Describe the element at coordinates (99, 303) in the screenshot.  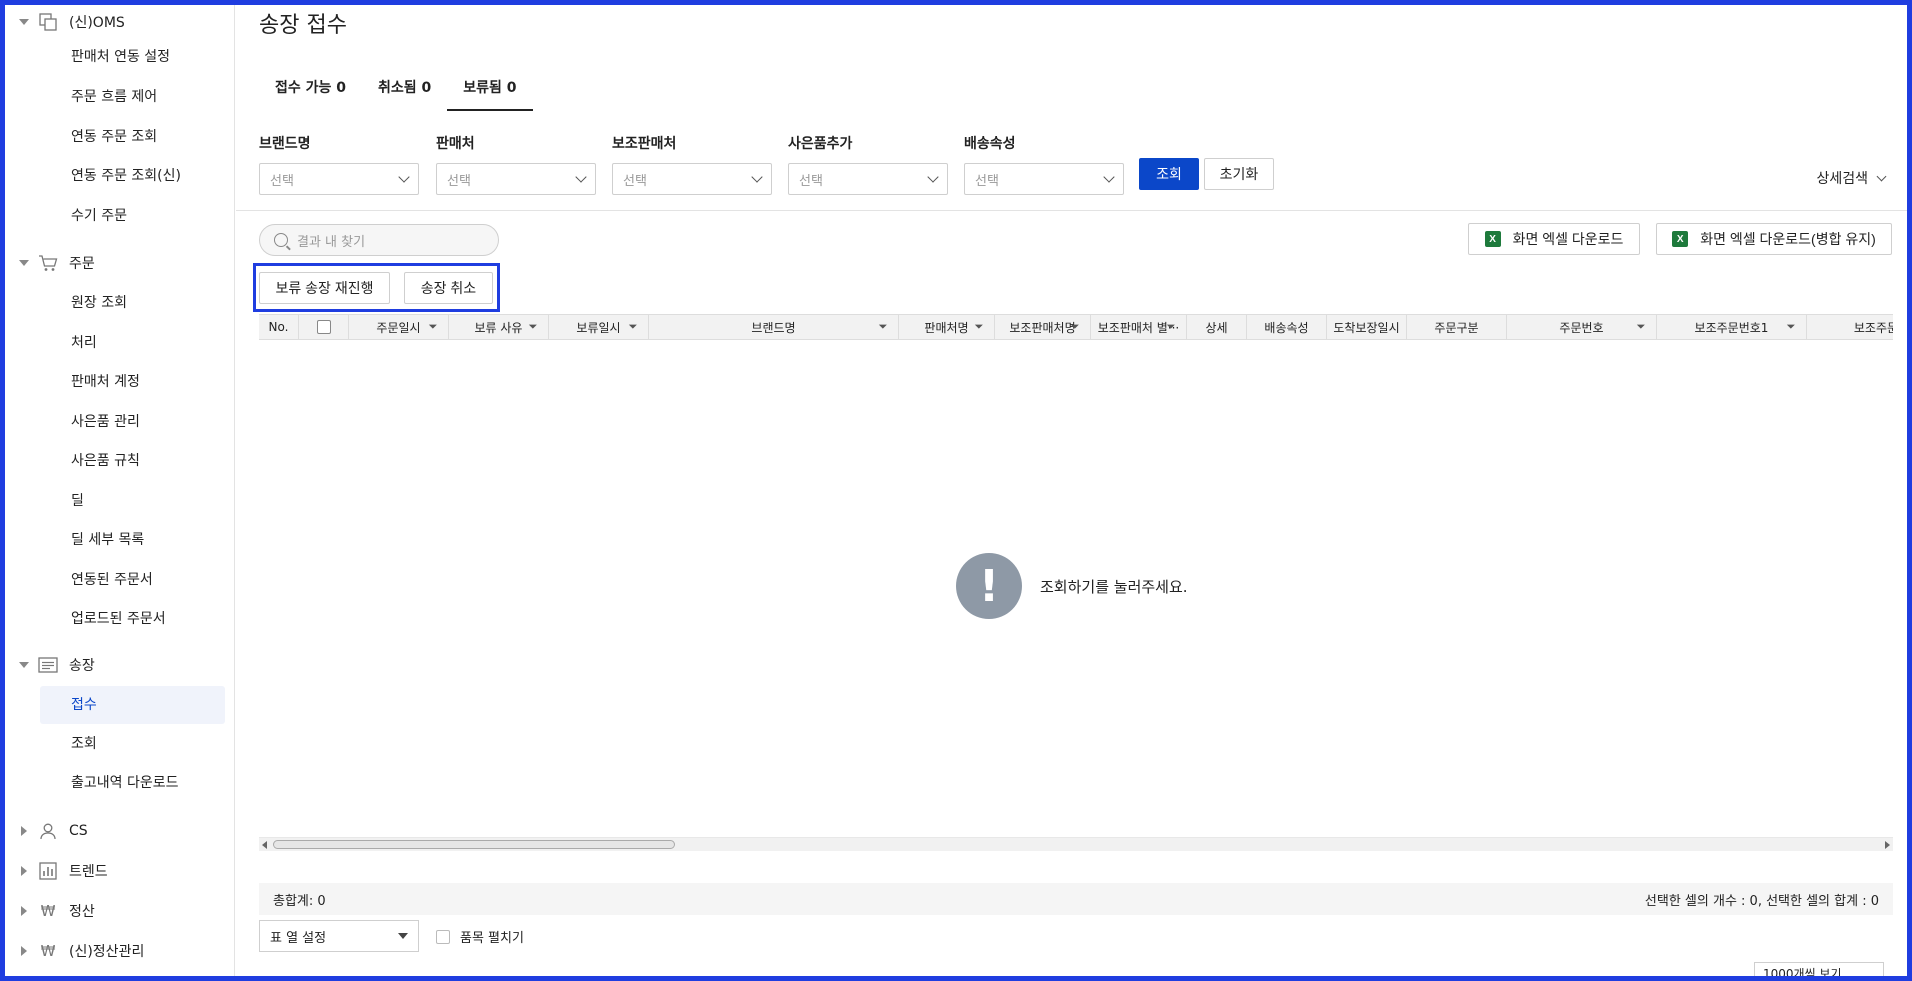
I see `sidebar-item-ledger-search: 원장 조회` at that location.